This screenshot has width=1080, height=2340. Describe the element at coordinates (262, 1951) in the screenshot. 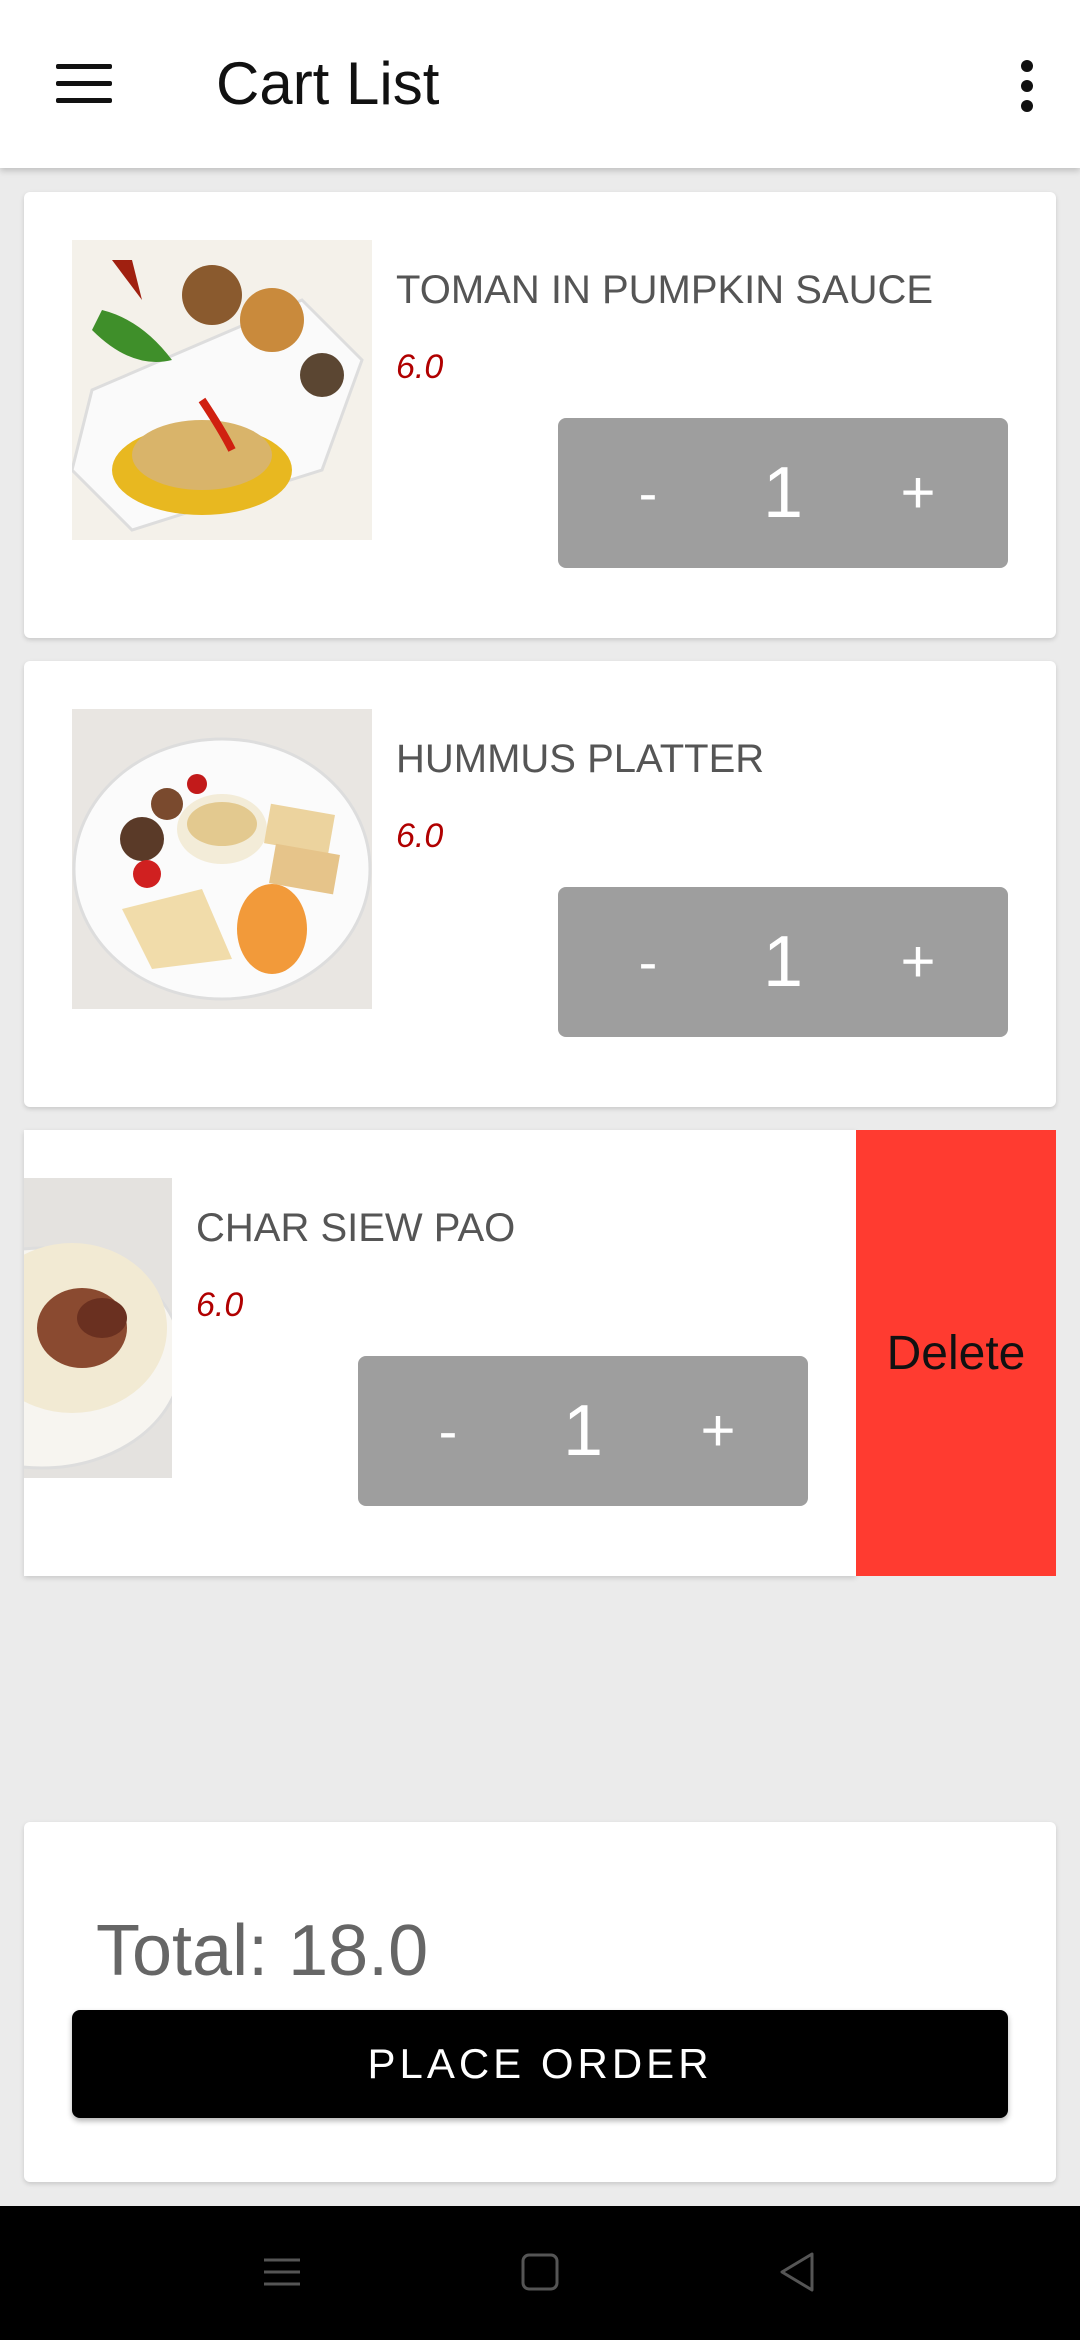

I see `total-amount: Total: 18.0` at that location.